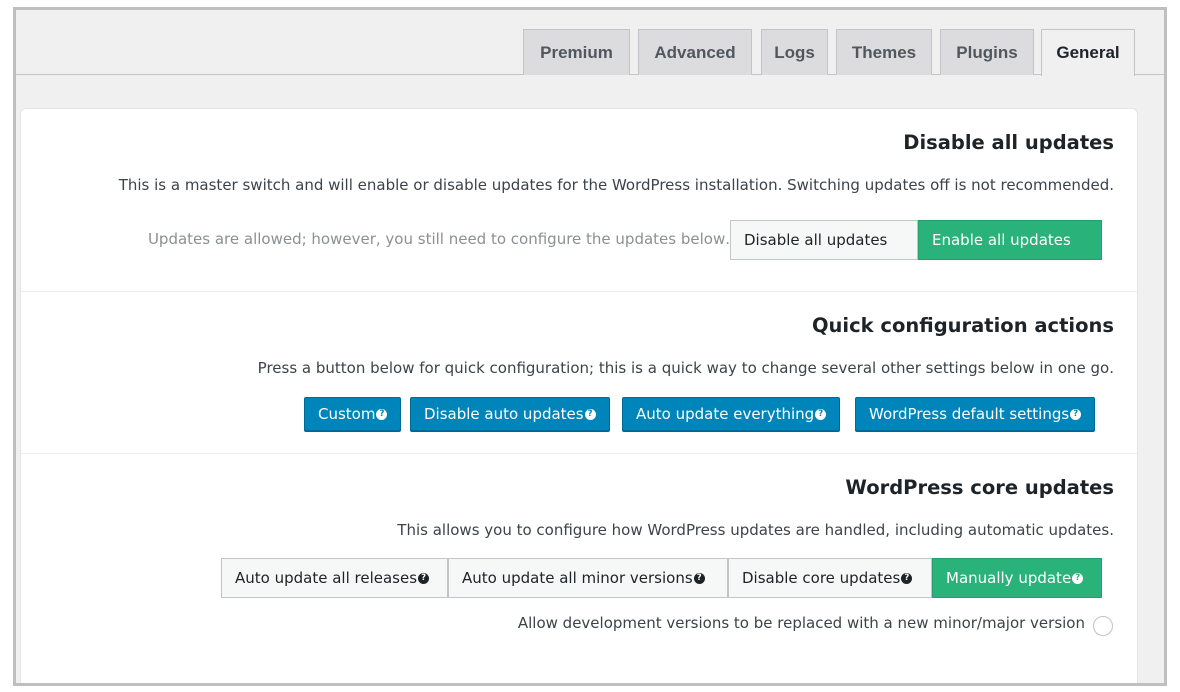 Image resolution: width=1180 pixels, height=692 pixels. Describe the element at coordinates (347, 414) in the screenshot. I see `button-label: Custom` at that location.